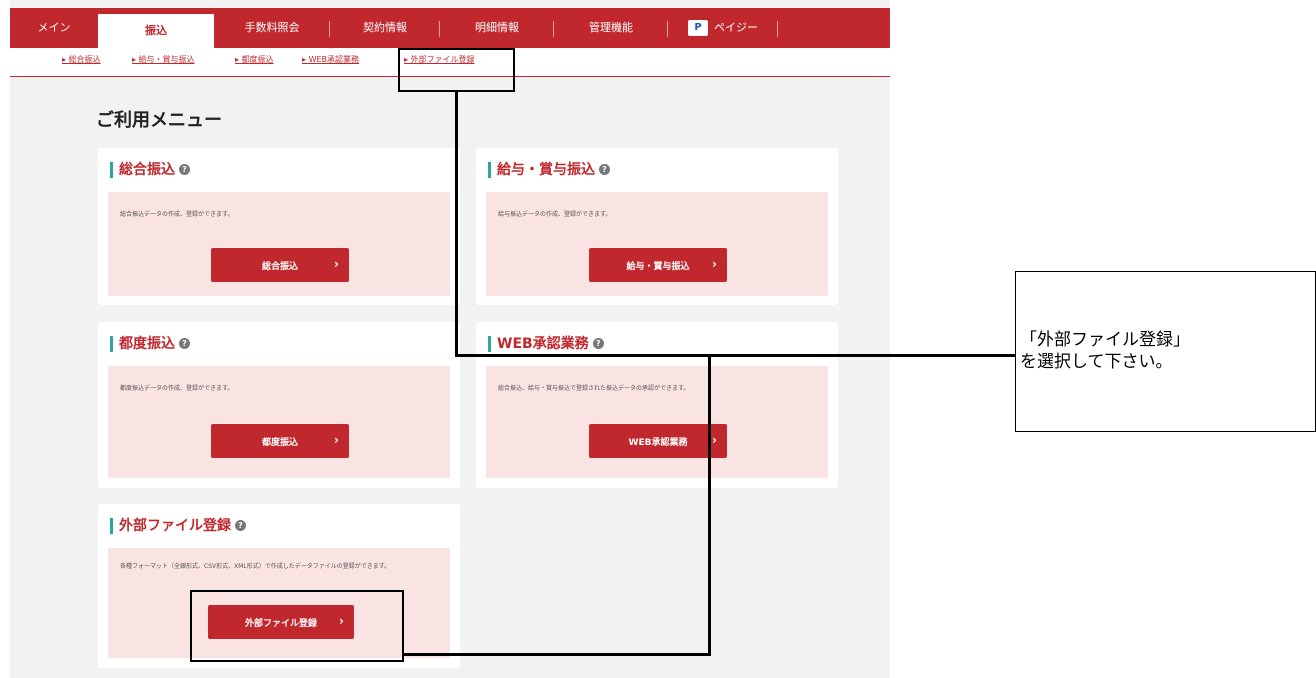 This screenshot has height=678, width=1316. Describe the element at coordinates (549, 170) in the screenshot. I see `card-title: 給与・賞与振込?` at that location.